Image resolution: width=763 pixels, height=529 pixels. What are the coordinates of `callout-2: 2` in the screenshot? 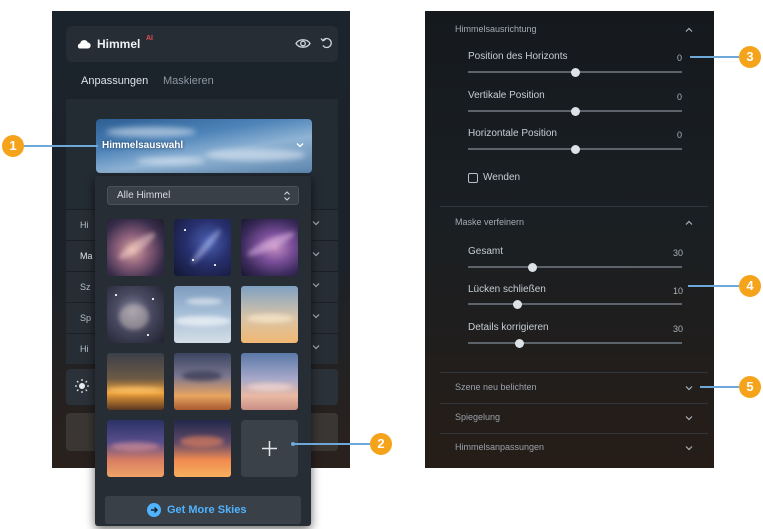 It's located at (381, 444).